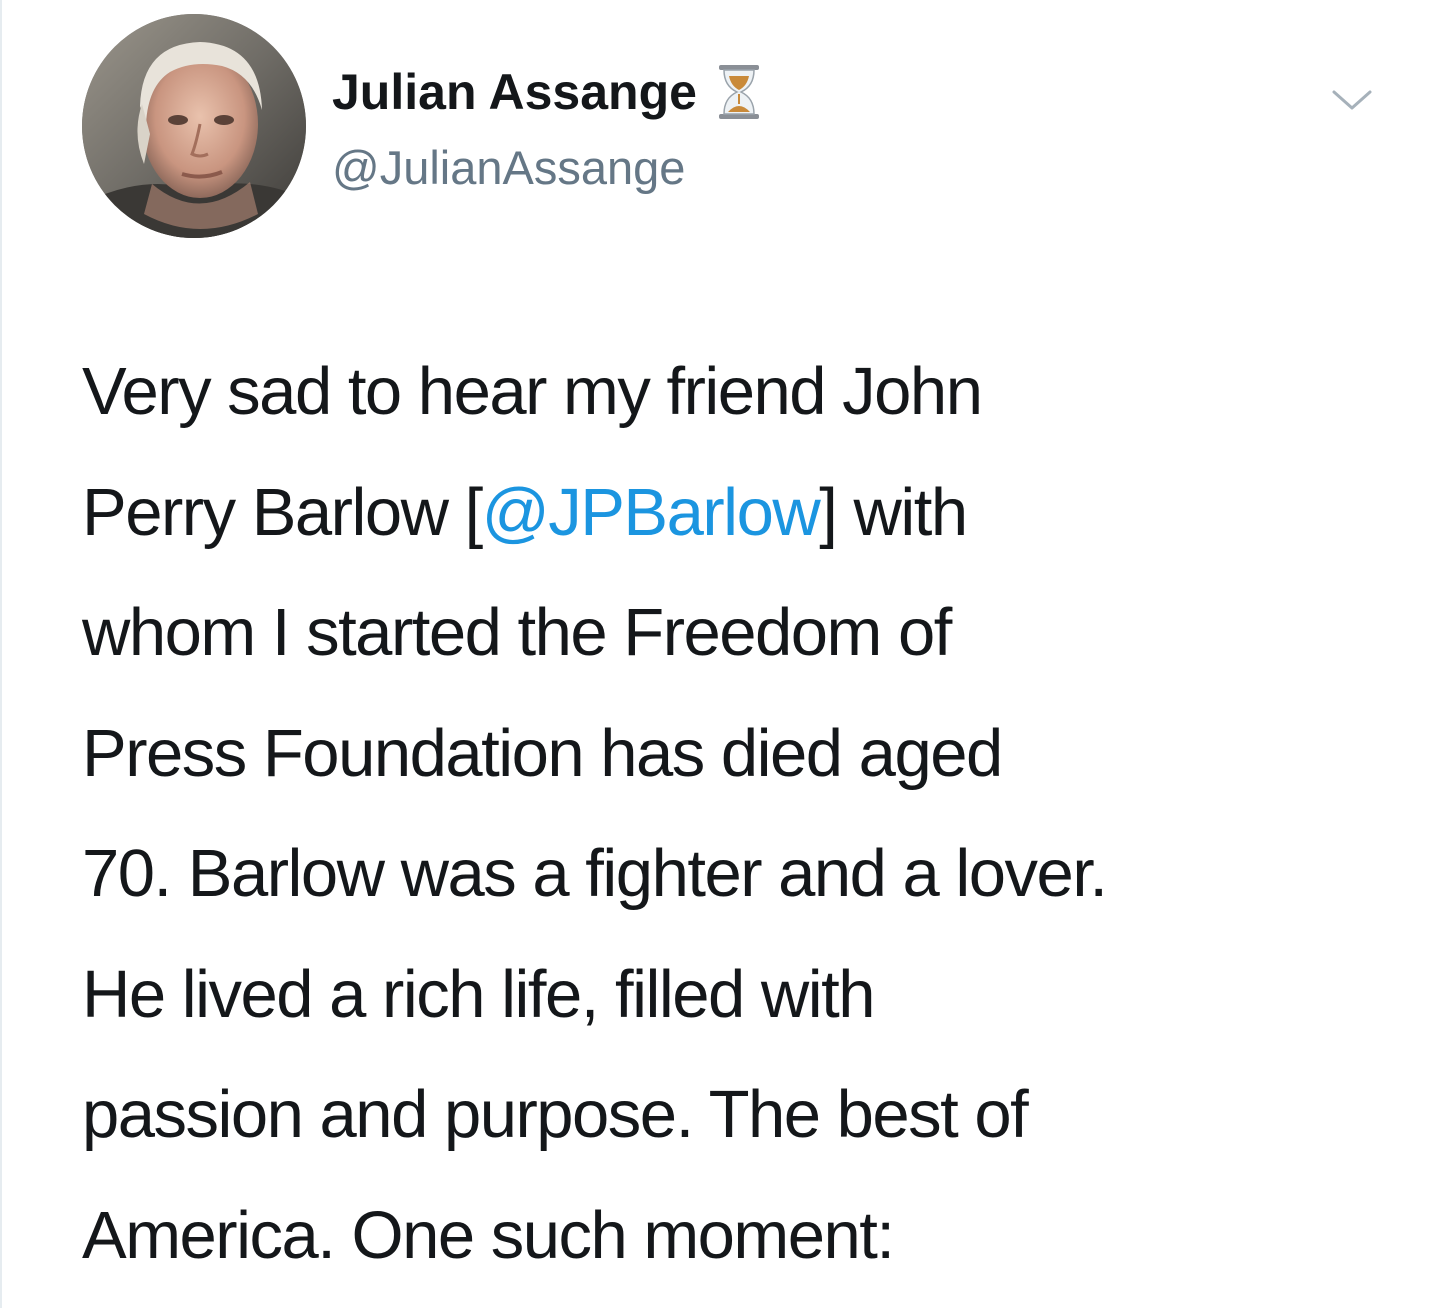 This screenshot has width=1434, height=1308. I want to click on tweet-line: whom I started the Freedom of, so click(517, 632).